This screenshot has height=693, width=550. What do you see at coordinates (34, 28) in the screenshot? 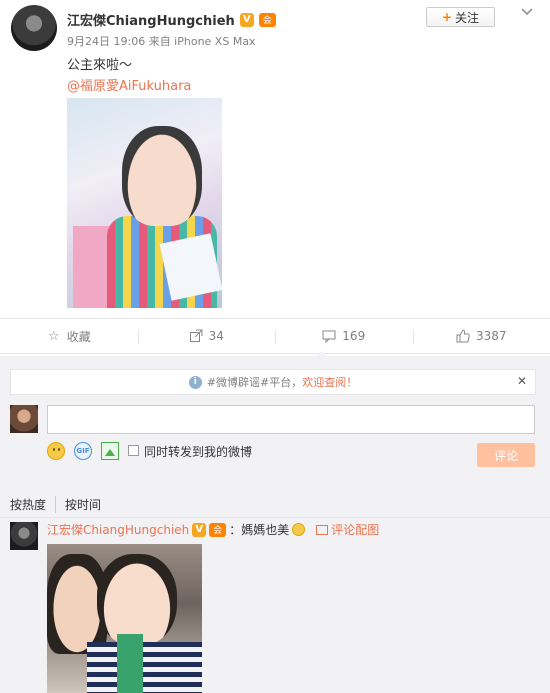
I see `author-avatar` at bounding box center [34, 28].